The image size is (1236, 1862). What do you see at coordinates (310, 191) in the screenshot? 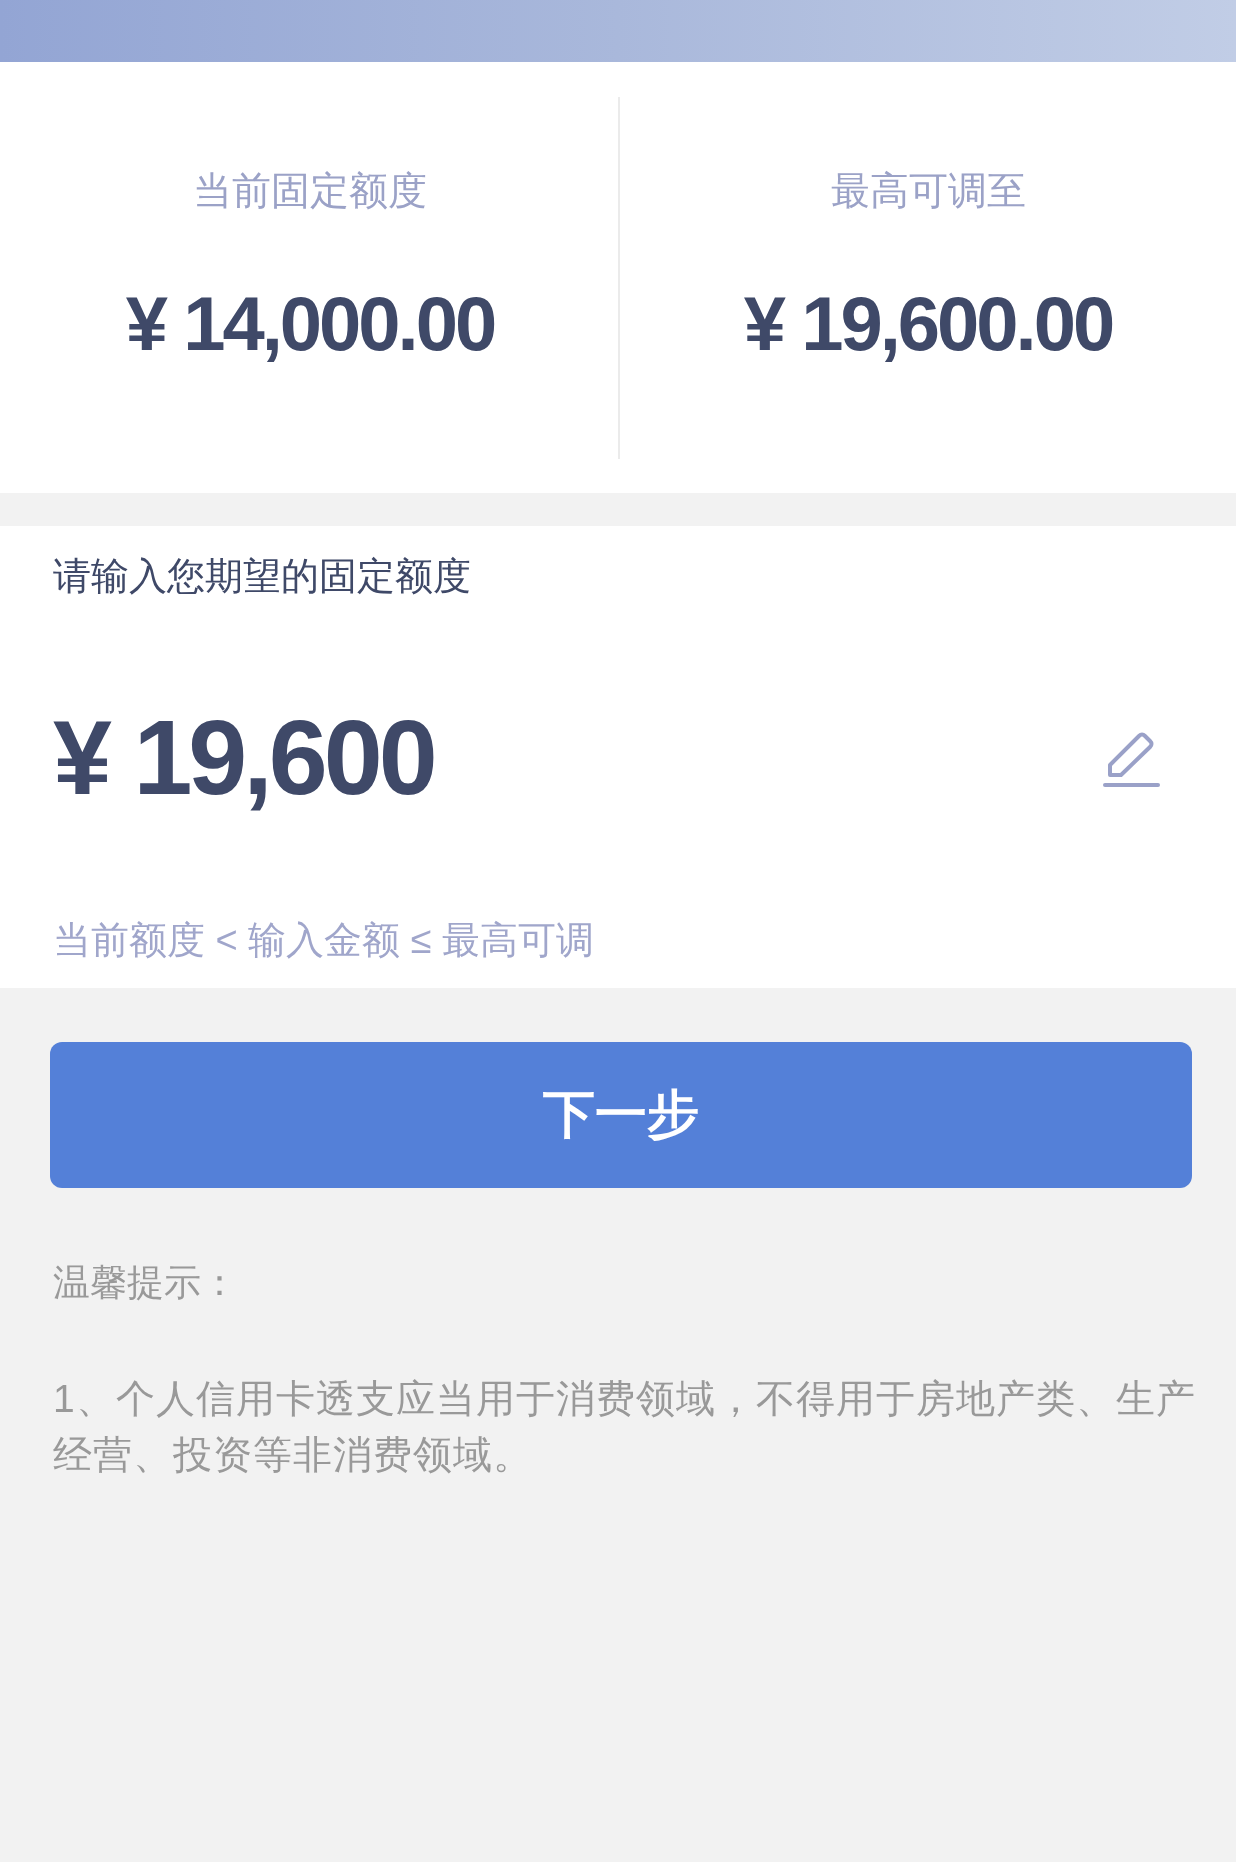
I see `limit-label: 当前固定额度` at bounding box center [310, 191].